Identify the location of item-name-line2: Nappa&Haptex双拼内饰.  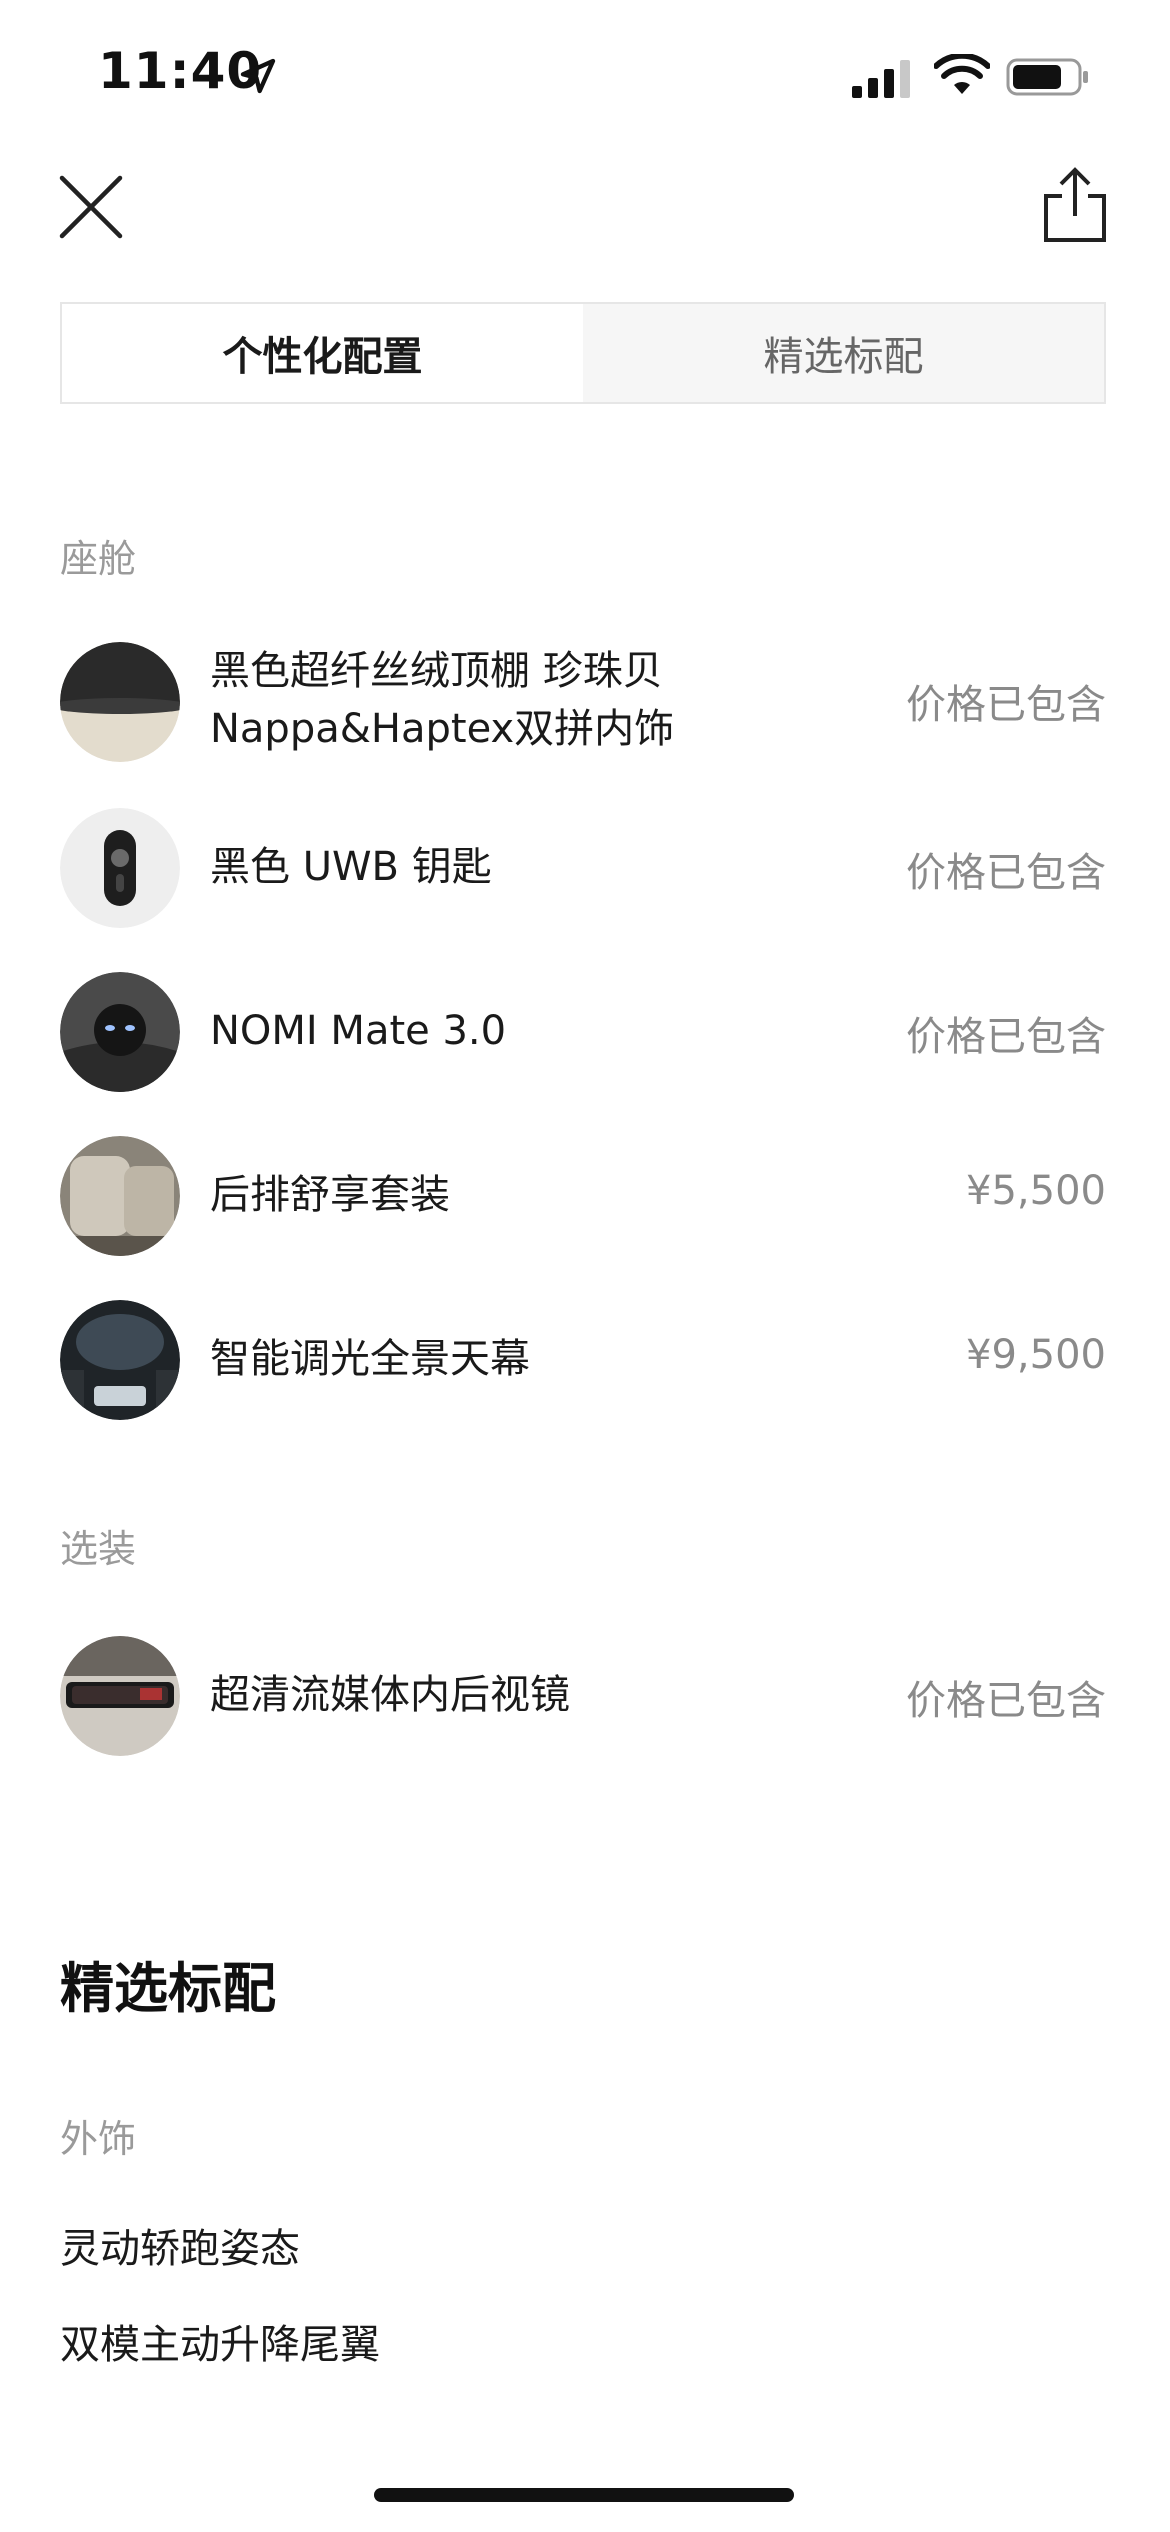
(442, 729).